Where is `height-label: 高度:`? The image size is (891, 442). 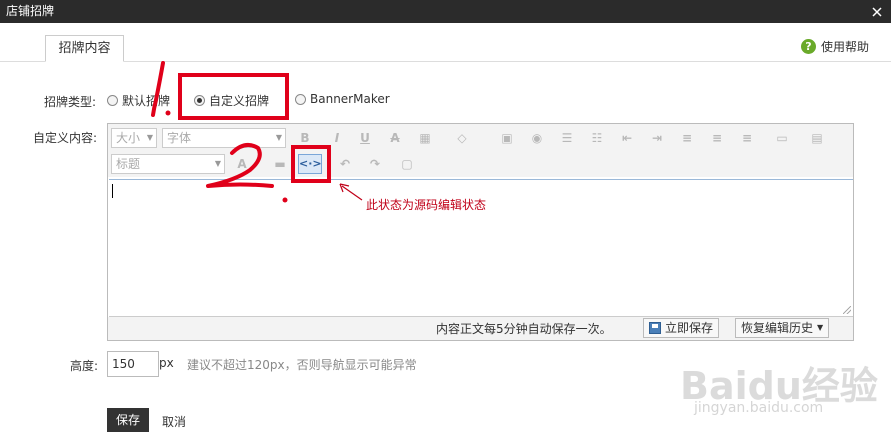 height-label: 高度: is located at coordinates (84, 366).